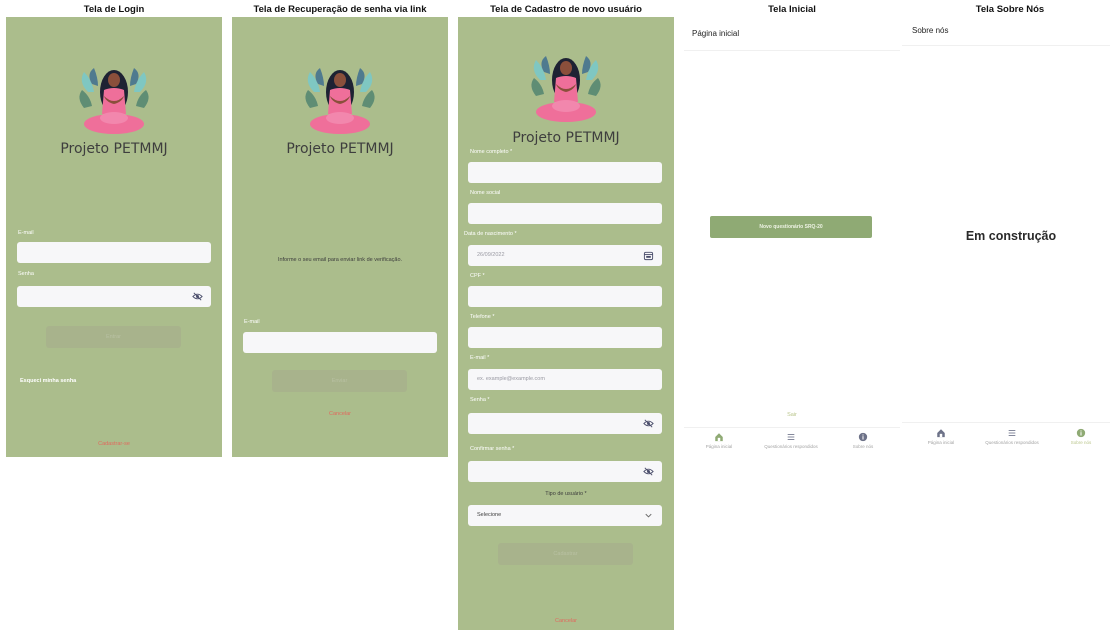  Describe the element at coordinates (339, 381) in the screenshot. I see `send-button: Enviar` at that location.